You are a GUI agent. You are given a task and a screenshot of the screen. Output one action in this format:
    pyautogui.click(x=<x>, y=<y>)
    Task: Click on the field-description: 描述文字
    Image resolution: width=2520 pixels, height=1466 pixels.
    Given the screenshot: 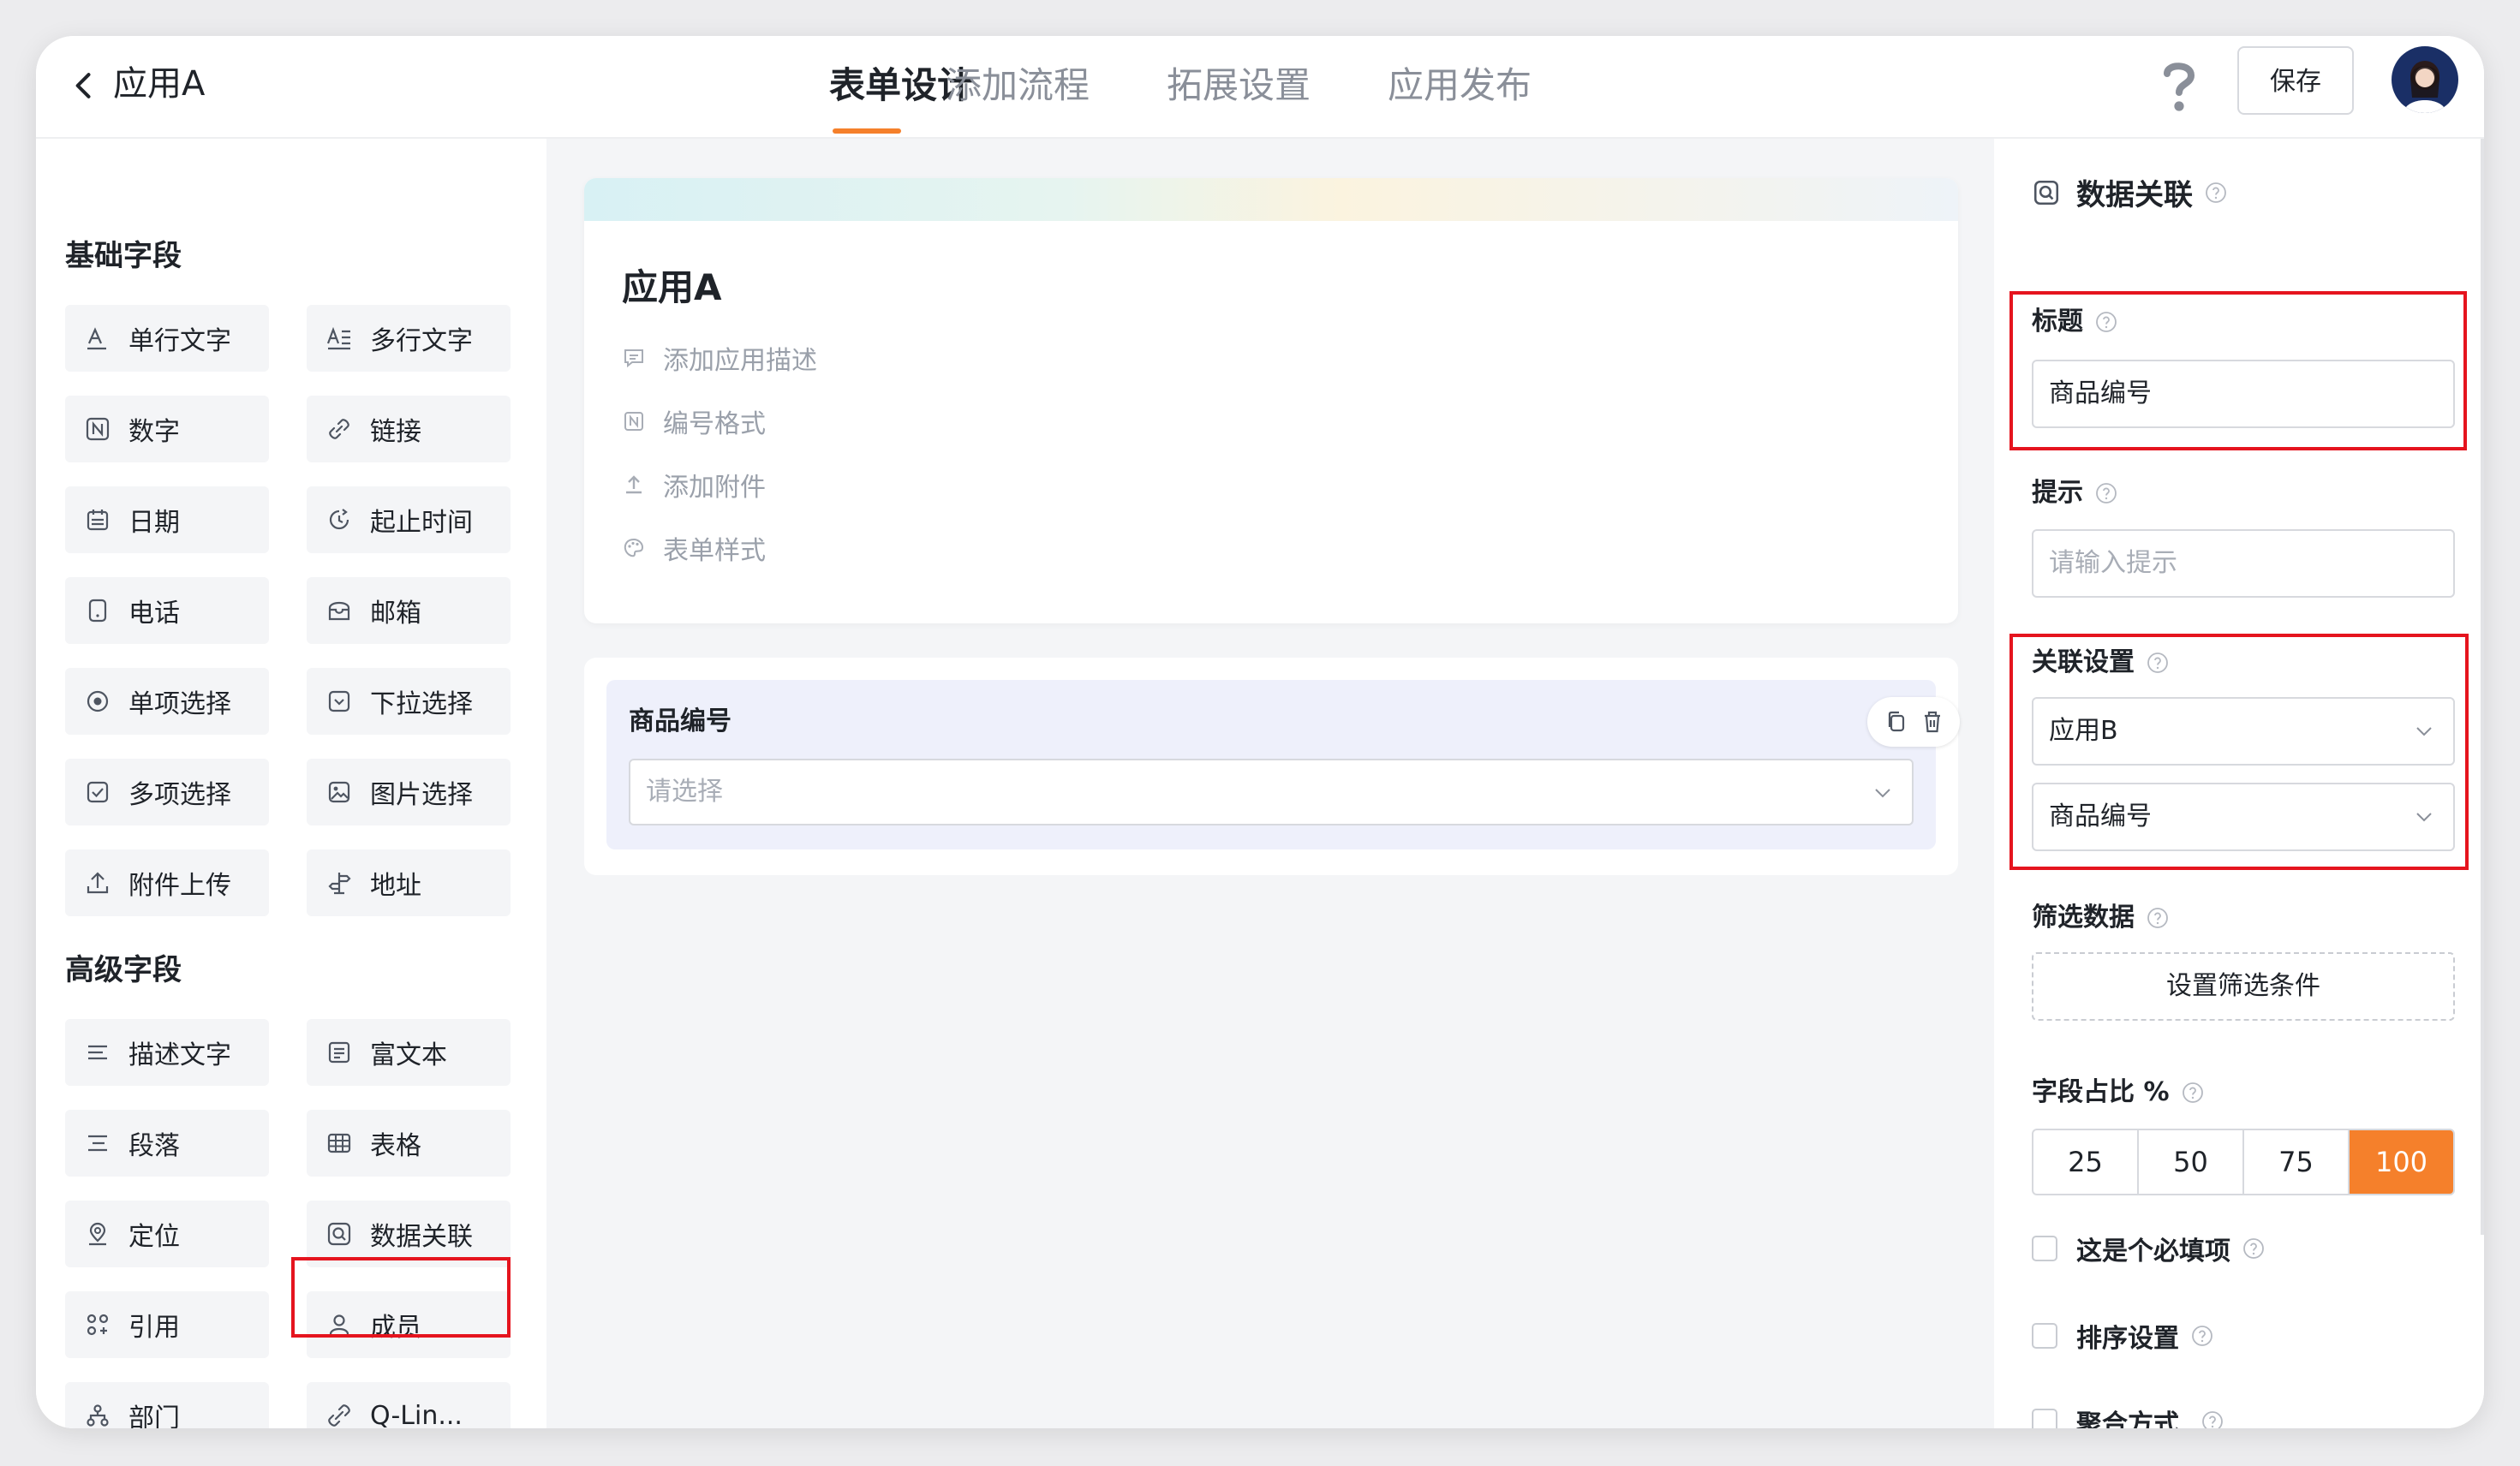 What is the action you would take?
    pyautogui.click(x=167, y=1053)
    